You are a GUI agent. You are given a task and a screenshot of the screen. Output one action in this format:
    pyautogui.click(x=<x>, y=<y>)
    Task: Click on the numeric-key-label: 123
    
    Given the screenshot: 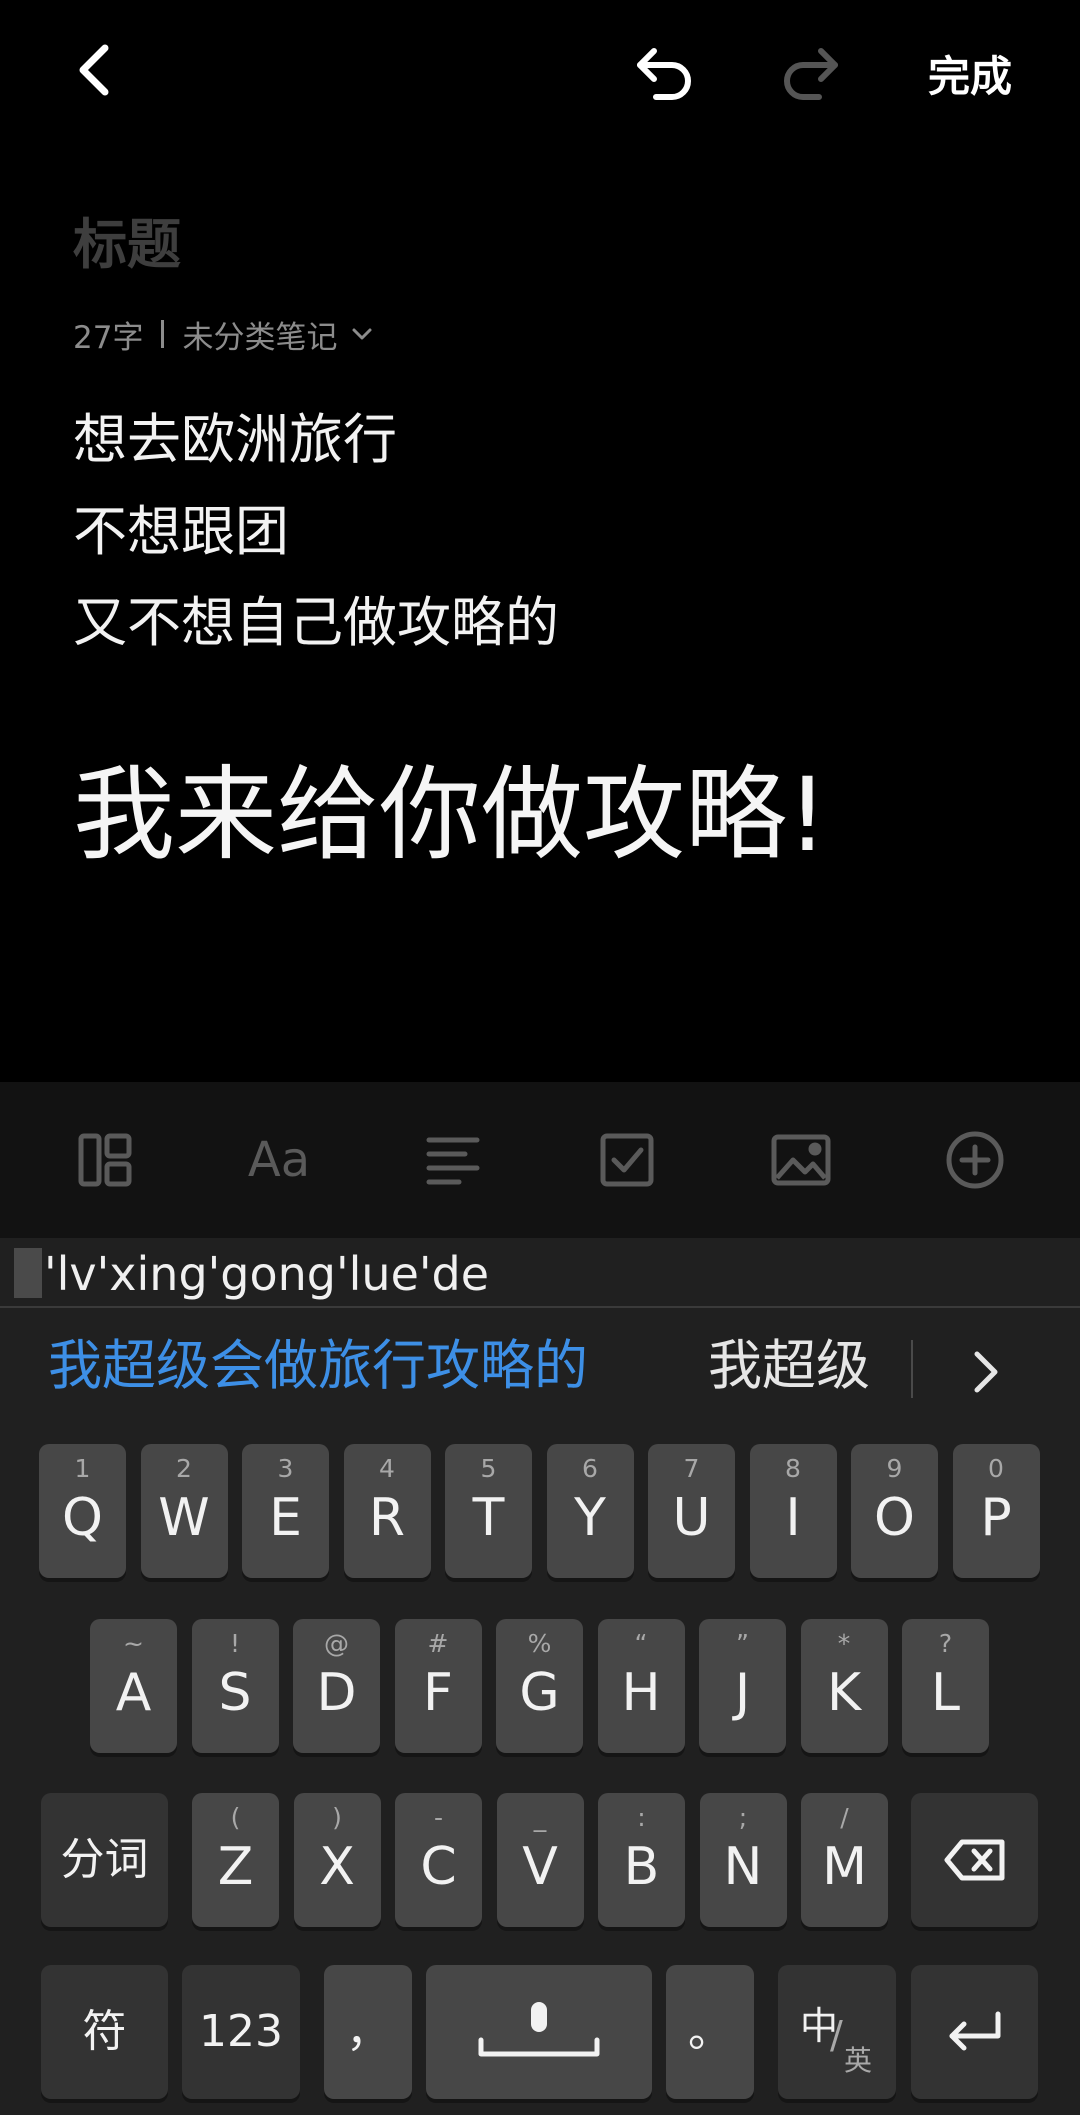 What is the action you would take?
    pyautogui.click(x=241, y=2031)
    